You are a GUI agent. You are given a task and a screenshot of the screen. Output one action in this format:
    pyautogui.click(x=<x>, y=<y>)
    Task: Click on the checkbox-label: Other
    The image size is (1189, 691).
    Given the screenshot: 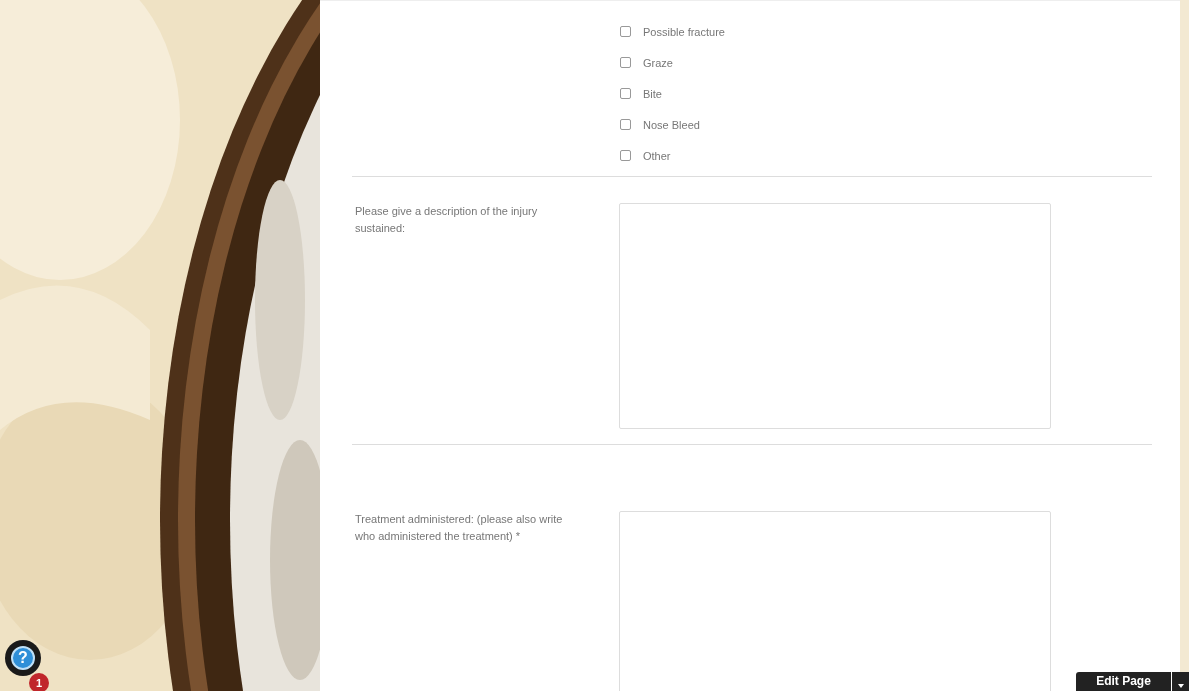 What is the action you would take?
    pyautogui.click(x=657, y=155)
    